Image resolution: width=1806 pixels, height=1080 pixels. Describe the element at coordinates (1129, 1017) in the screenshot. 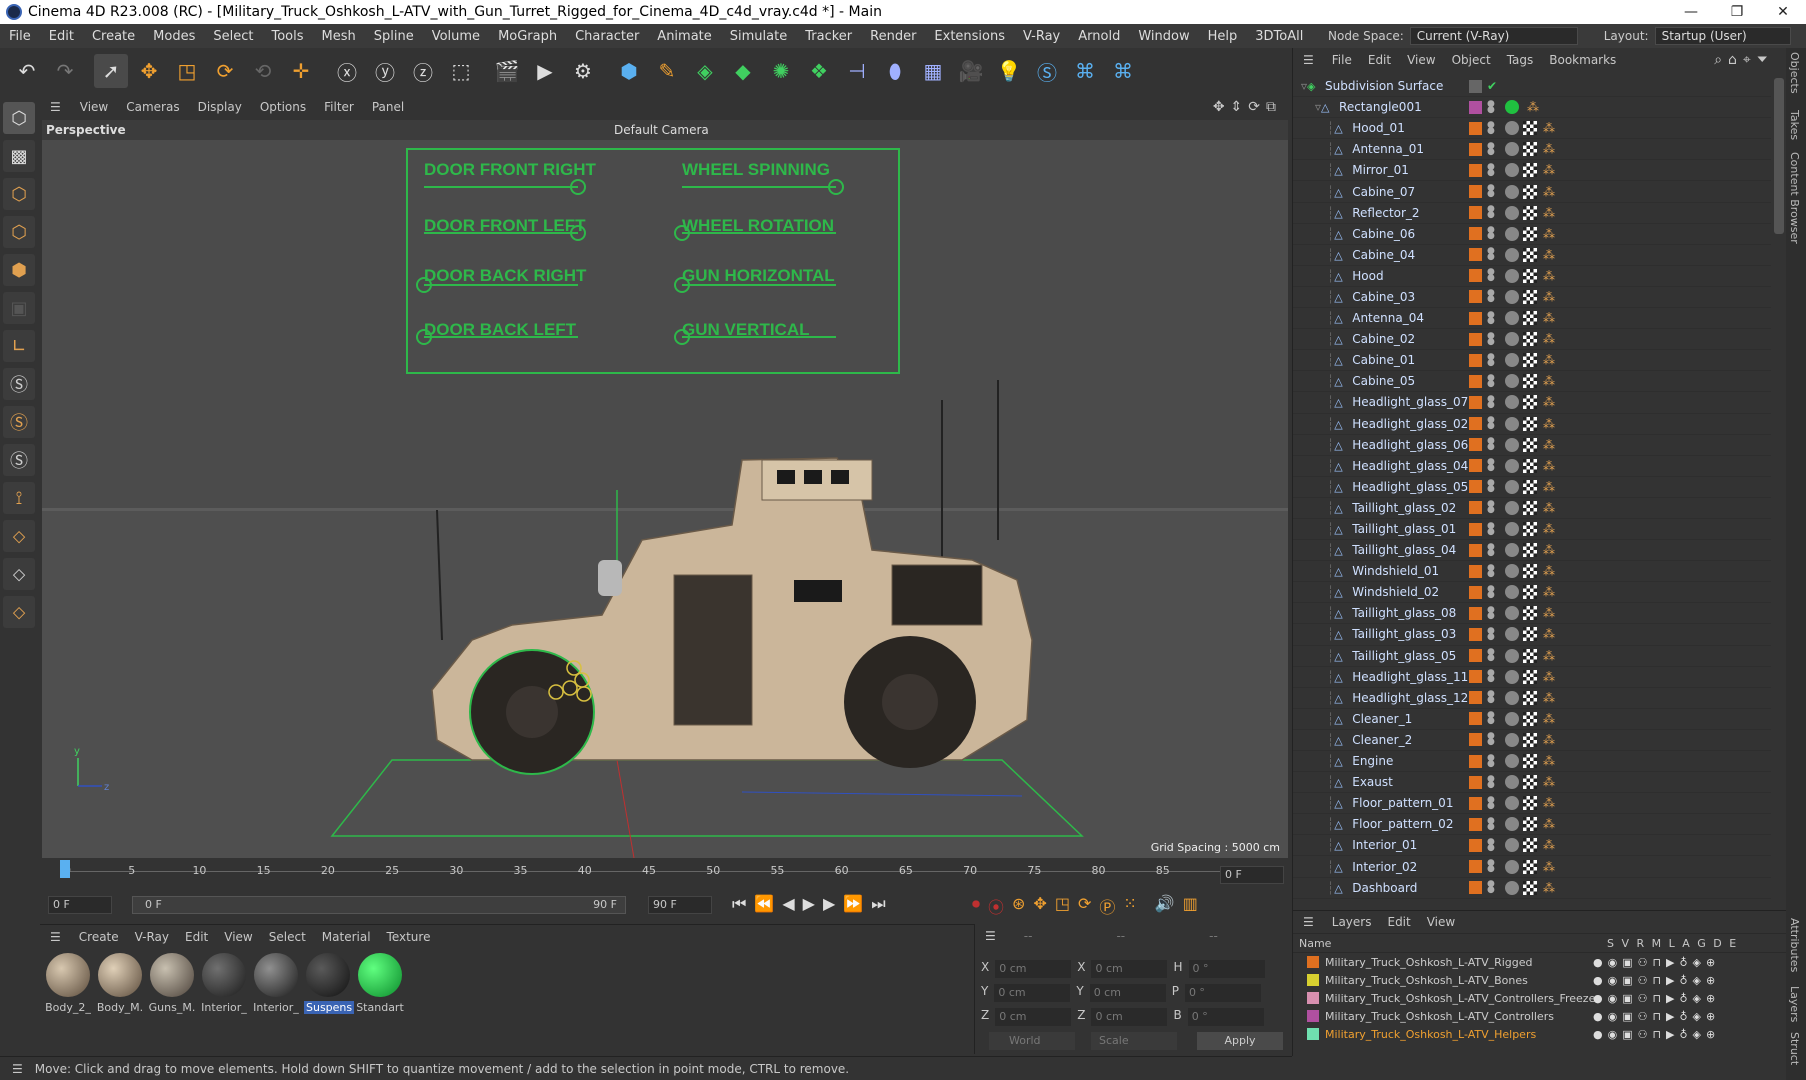

I see `size-z-field: 0 cm` at that location.